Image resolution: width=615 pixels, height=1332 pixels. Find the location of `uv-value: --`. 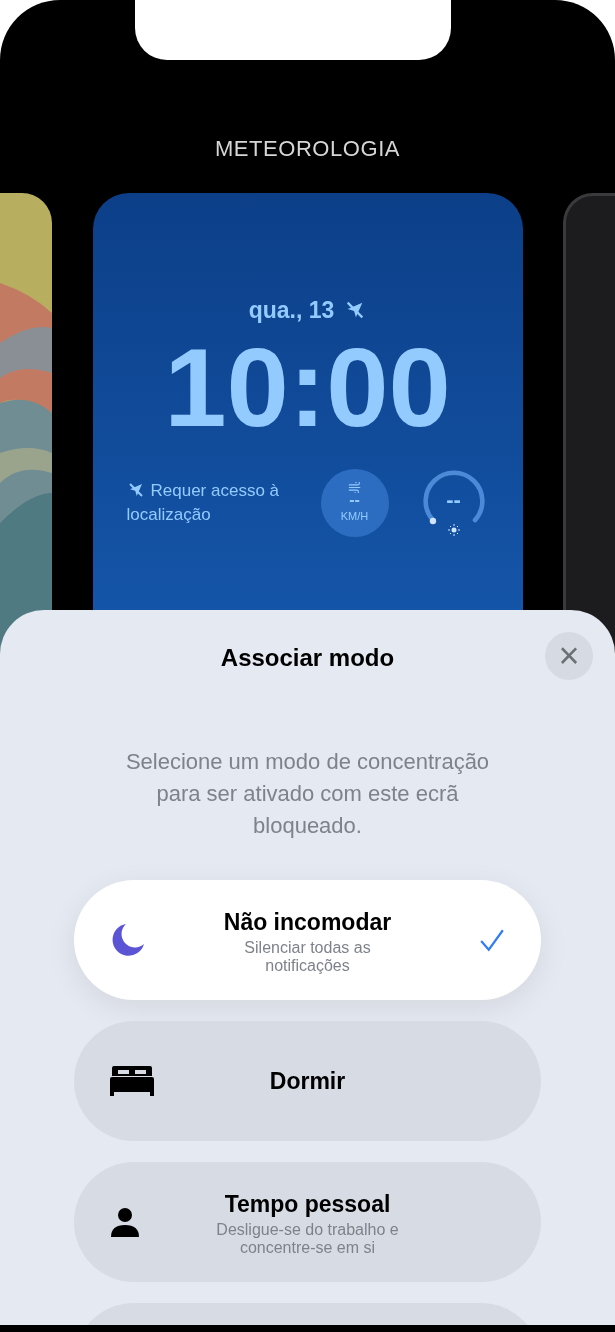

uv-value: -- is located at coordinates (453, 500).